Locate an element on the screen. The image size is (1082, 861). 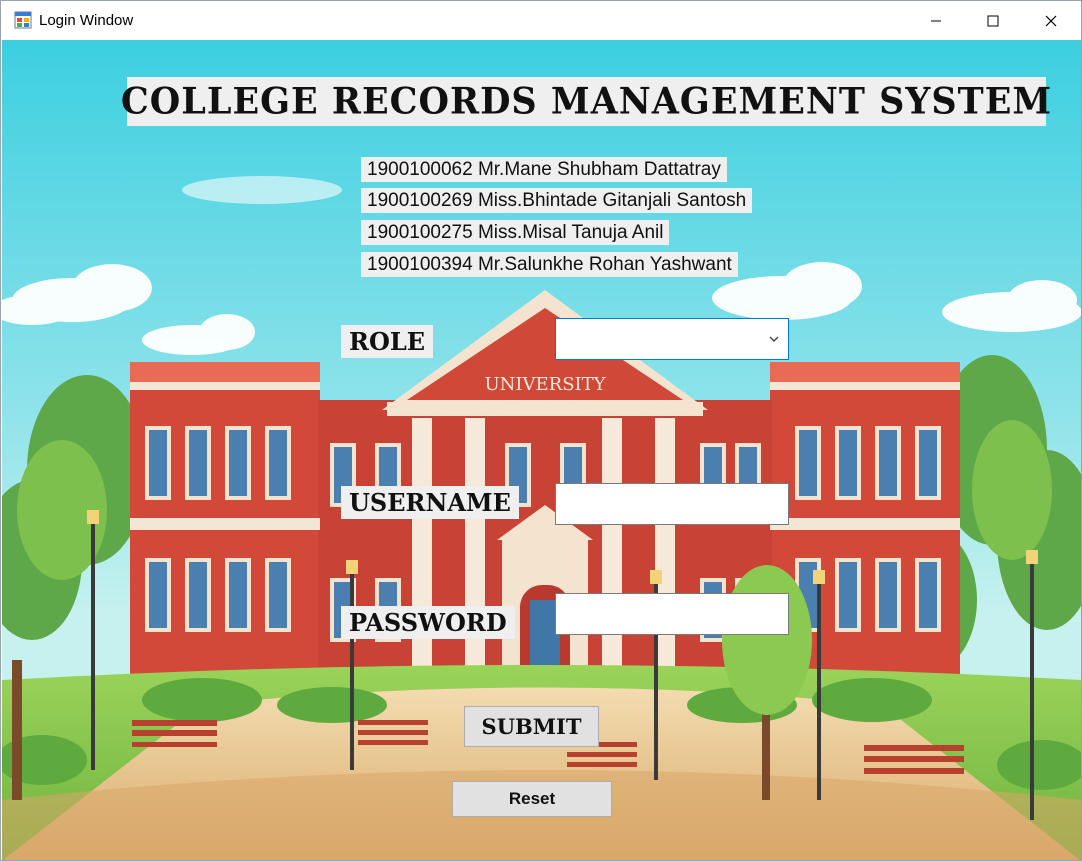
close-icon is located at coordinates (1051, 20).